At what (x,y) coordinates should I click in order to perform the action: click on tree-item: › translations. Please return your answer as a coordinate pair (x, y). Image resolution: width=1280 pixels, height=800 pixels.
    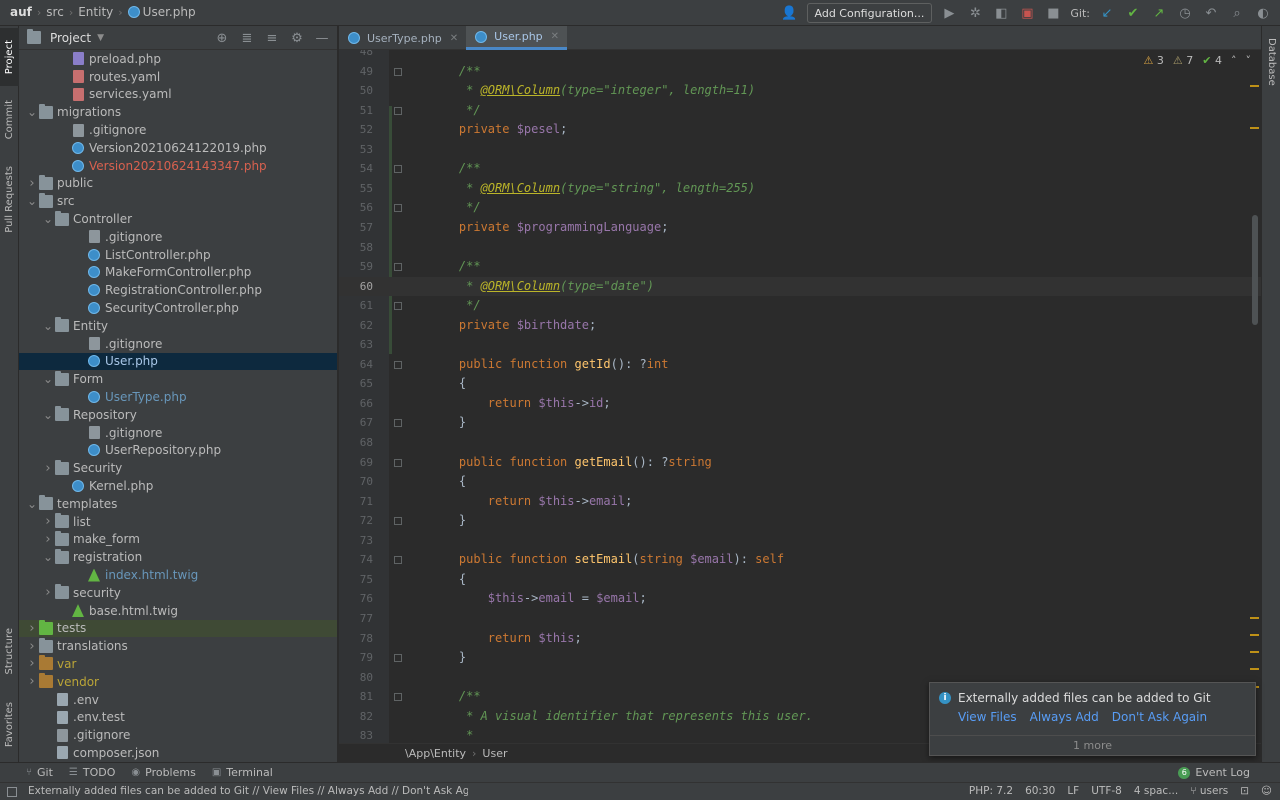
    Looking at the image, I should click on (178, 646).